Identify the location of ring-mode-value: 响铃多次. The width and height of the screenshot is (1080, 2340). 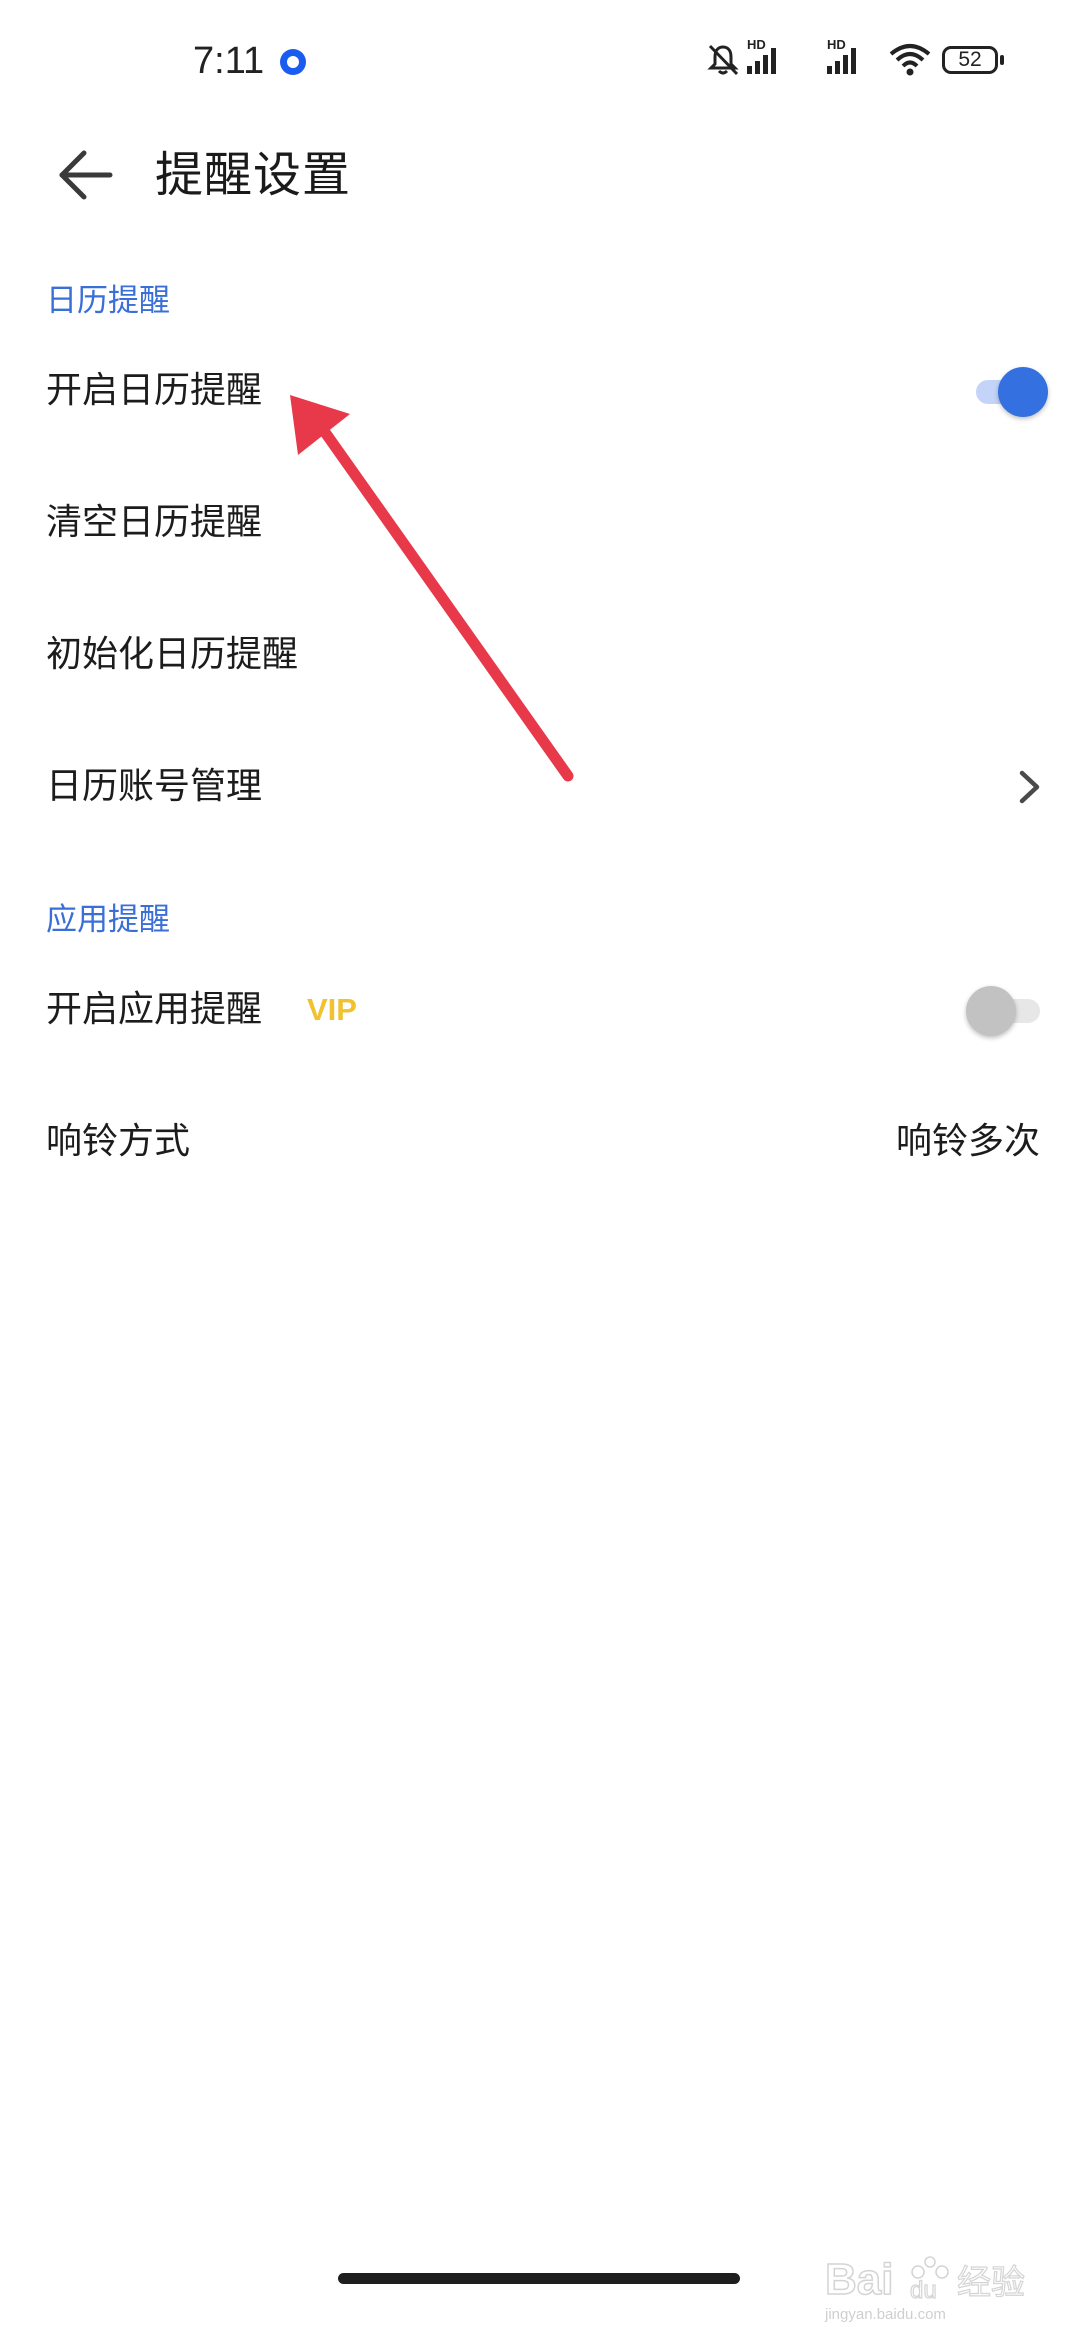
(967, 1141).